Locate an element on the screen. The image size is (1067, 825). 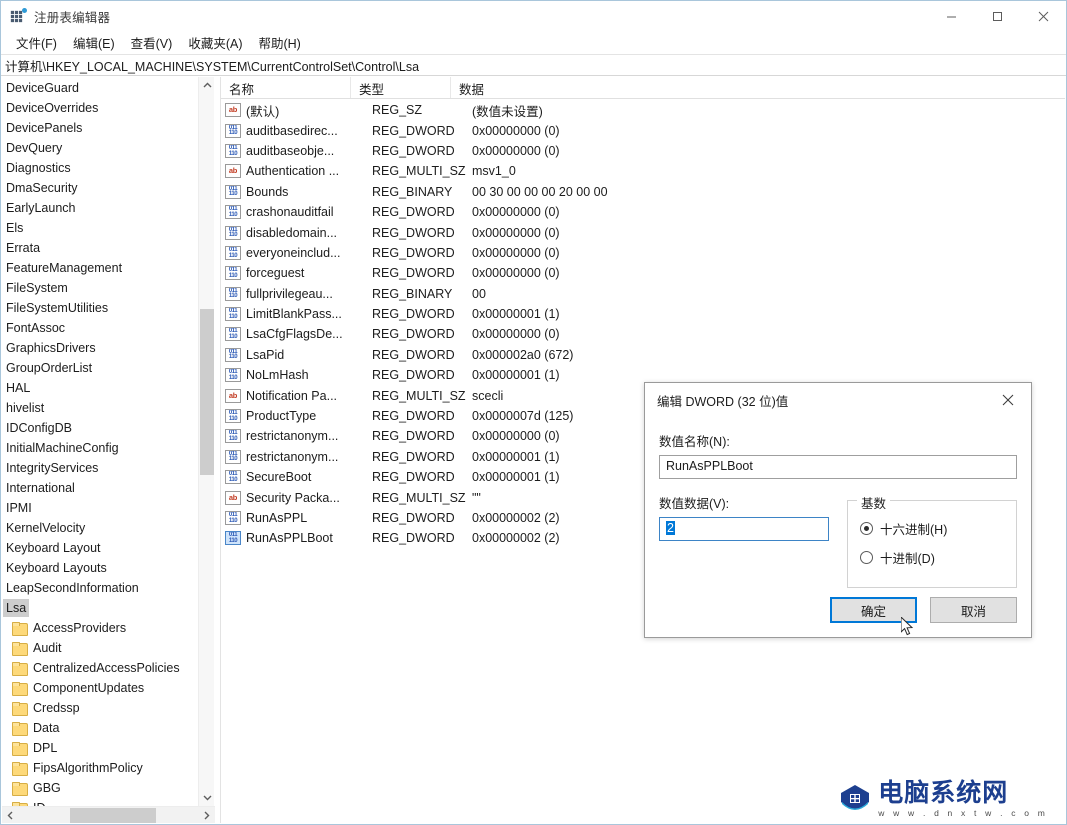
tree-node-featuremanagement: FeatureManagement is located at coordinates (100, 268).